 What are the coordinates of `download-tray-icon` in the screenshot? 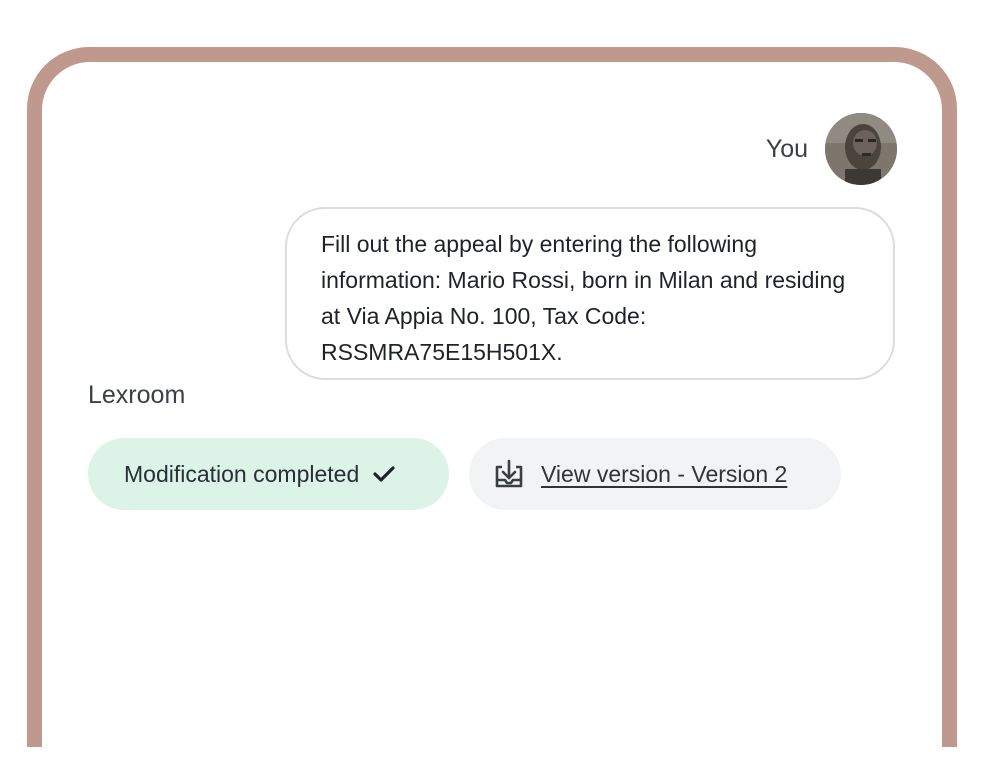 It's located at (509, 474).